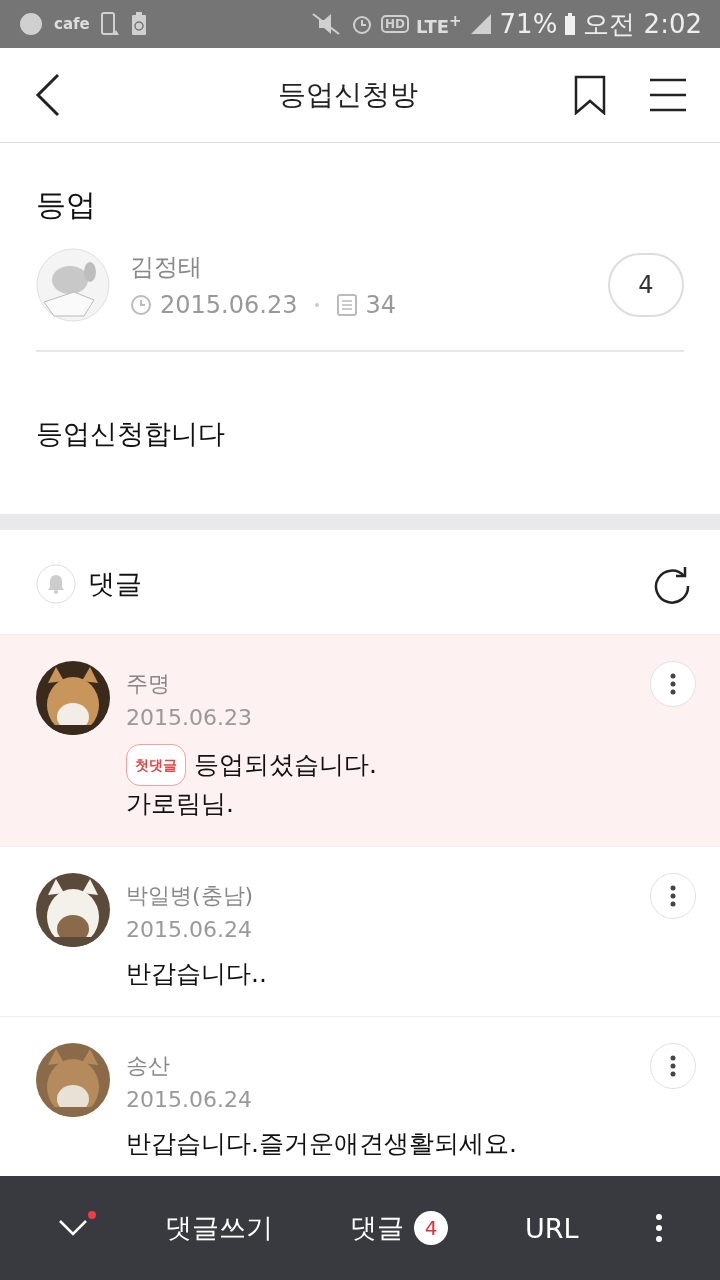 This screenshot has width=720, height=1280. I want to click on author-name: 김정태, so click(166, 267).